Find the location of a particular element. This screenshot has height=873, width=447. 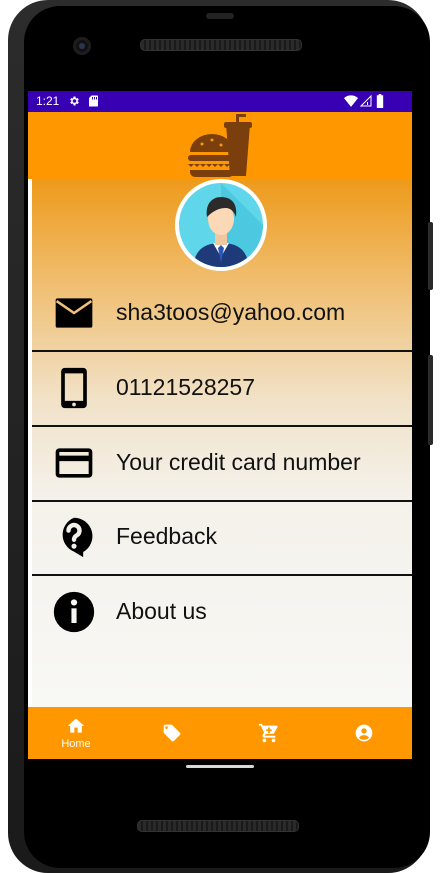

mail-icon is located at coordinates (74, 313).